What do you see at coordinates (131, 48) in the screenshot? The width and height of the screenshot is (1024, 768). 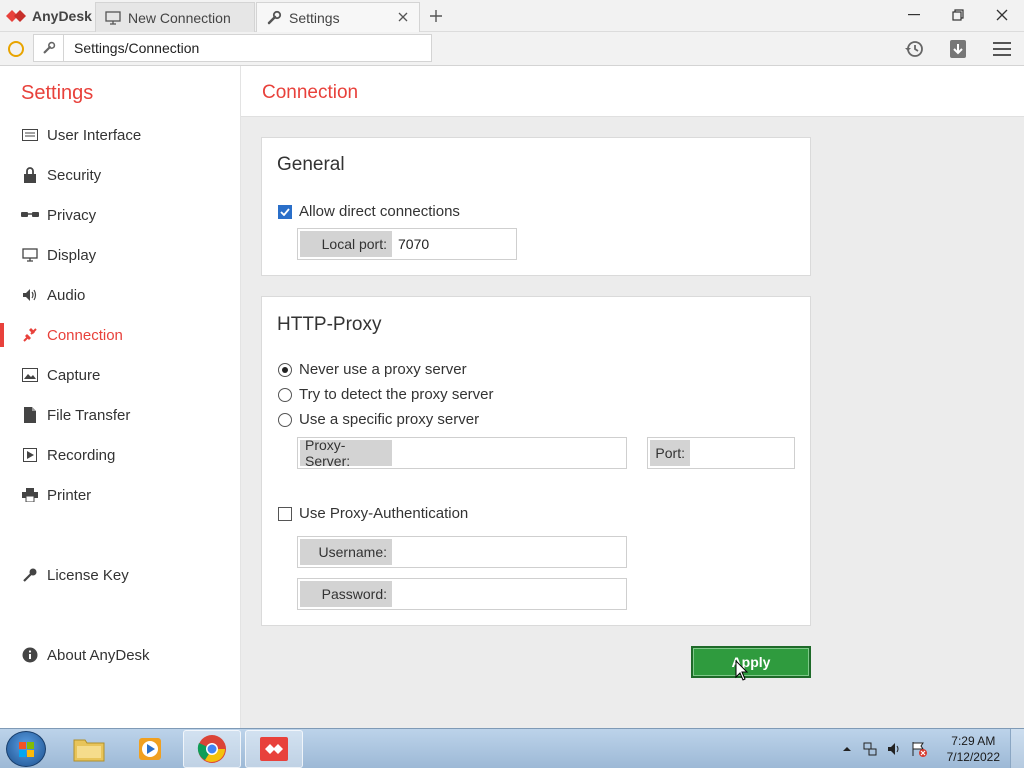 I see `address-input: Settings/Connection` at bounding box center [131, 48].